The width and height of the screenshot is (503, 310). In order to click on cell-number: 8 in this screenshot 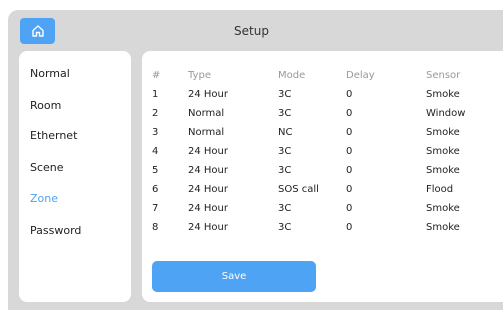, I will do `click(155, 227)`.